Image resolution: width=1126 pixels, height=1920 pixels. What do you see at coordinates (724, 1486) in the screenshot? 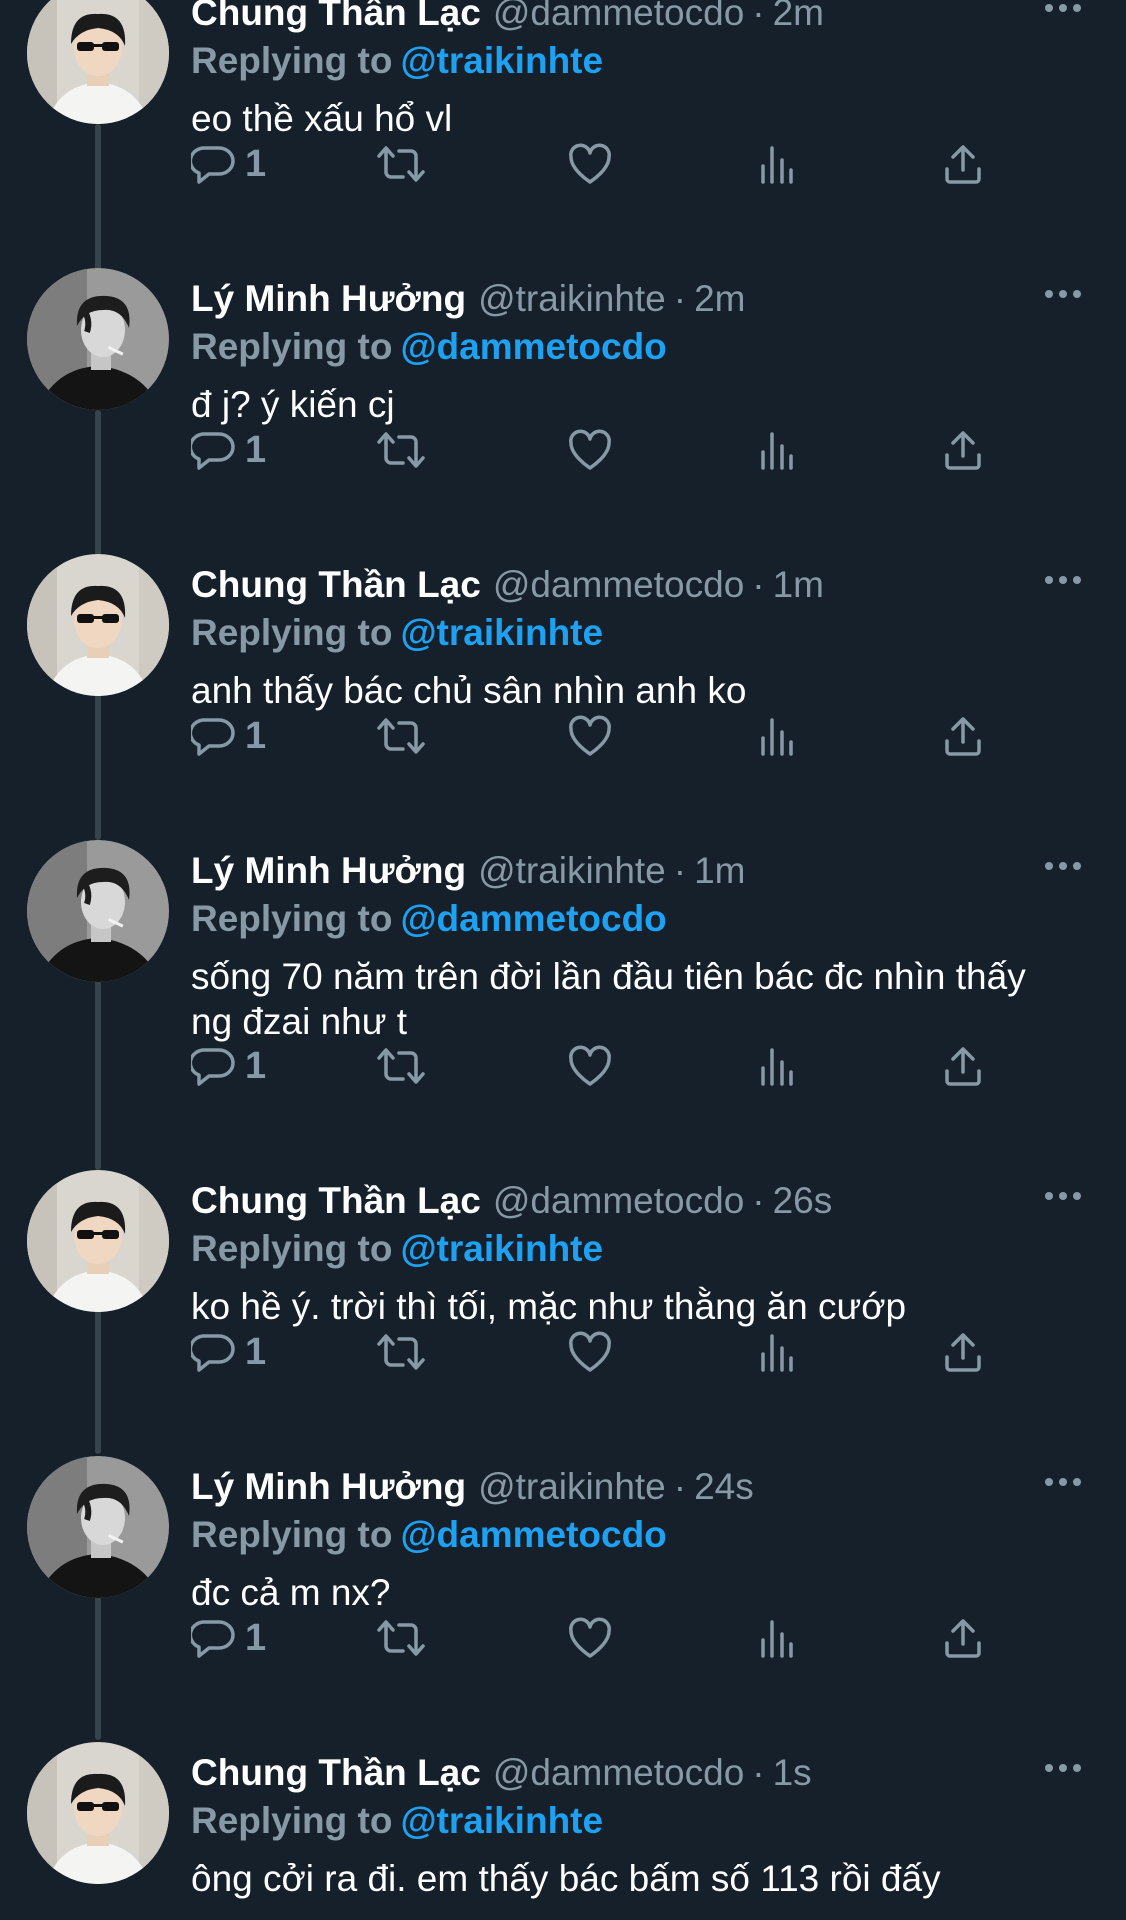
I see `tweet-timestamp: 24s` at bounding box center [724, 1486].